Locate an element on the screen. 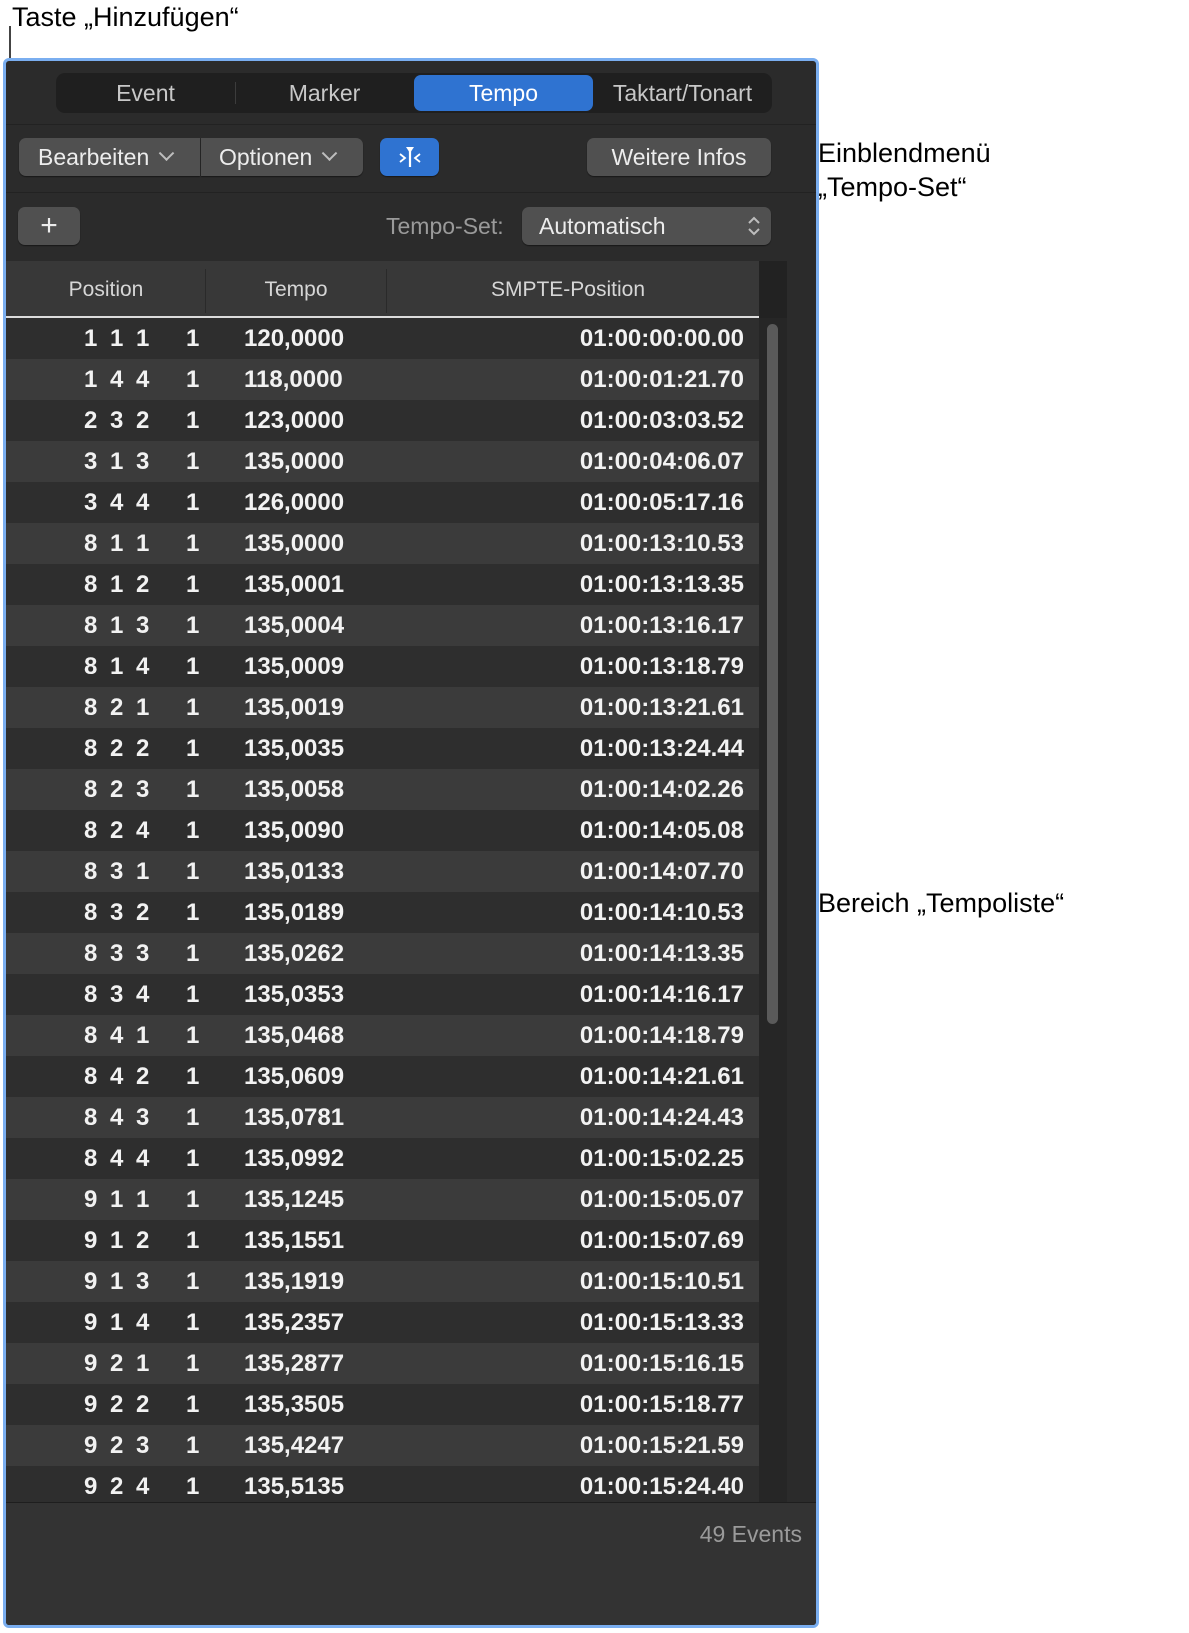 Image resolution: width=1189 pixels, height=1633 pixels. smpte-position: 01:00:13:16.17 is located at coordinates (661, 625).